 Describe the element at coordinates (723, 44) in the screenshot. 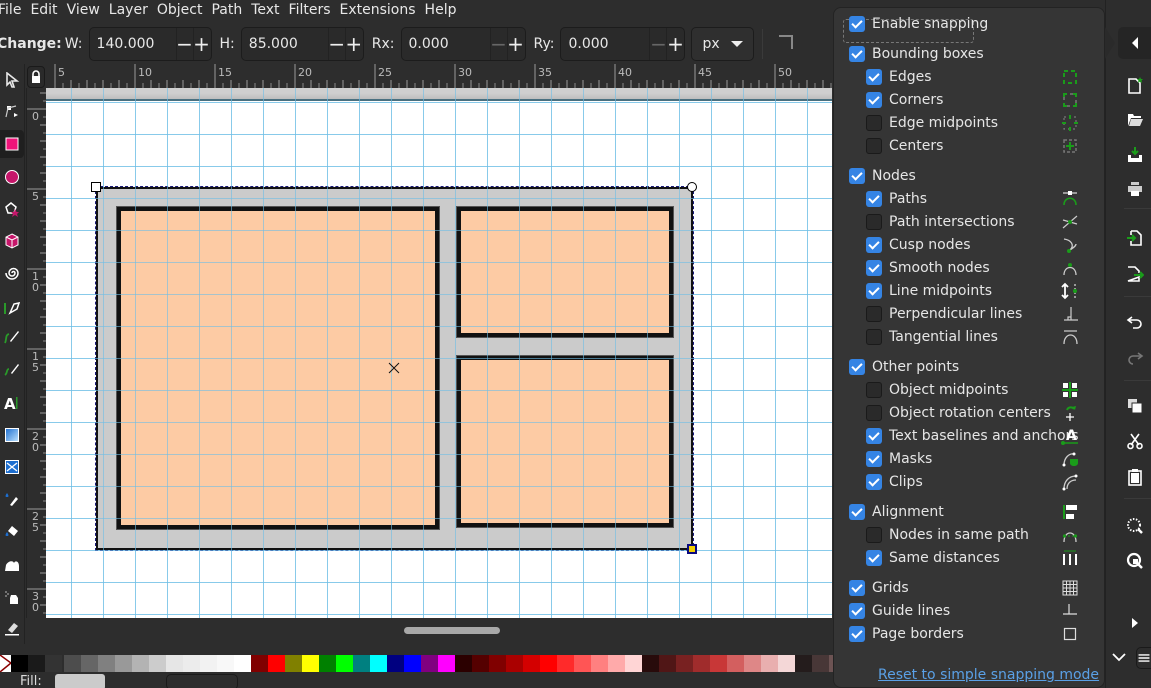

I see `unit-dropdown: px` at that location.